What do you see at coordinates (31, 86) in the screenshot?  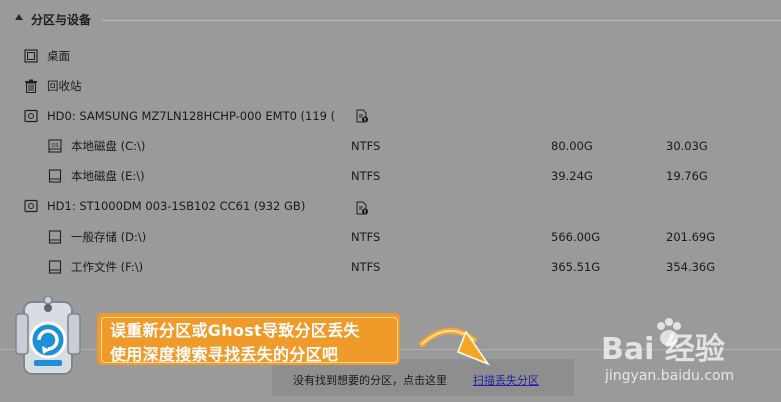 I see `trash-icon` at bounding box center [31, 86].